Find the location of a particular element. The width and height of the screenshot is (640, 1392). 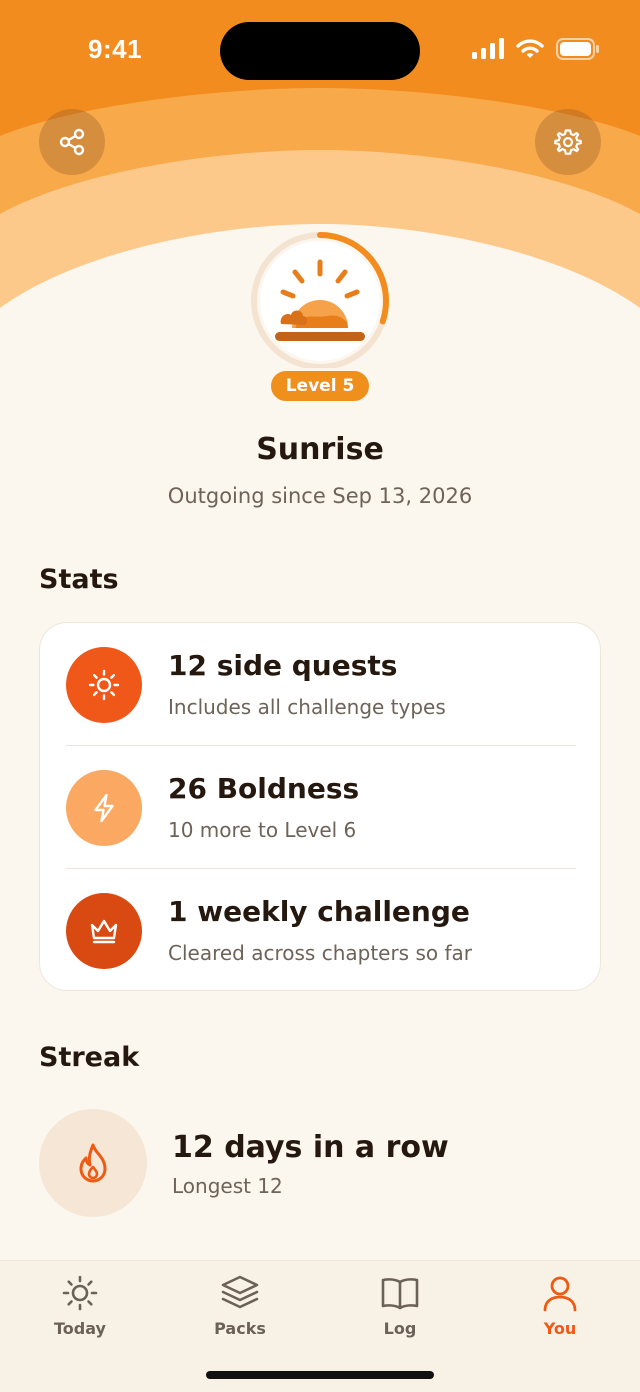

stat-description: Cleared across chapters so far is located at coordinates (320, 953).